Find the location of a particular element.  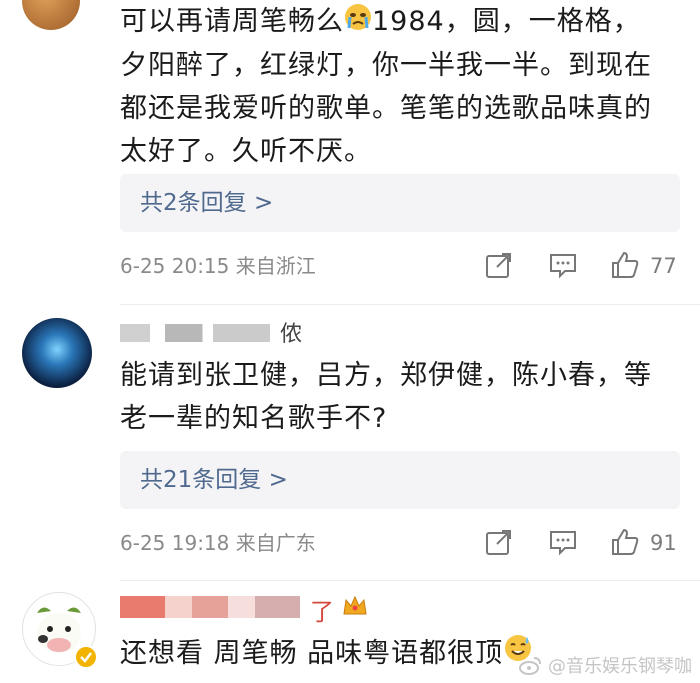

watermark-text: @音乐娱乐钢琴咖 is located at coordinates (620, 666).